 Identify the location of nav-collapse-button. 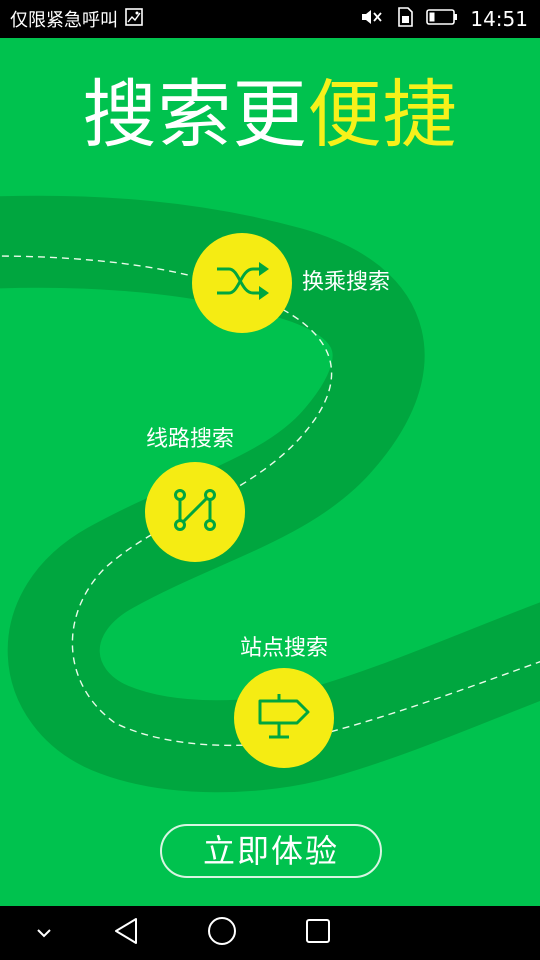
(44, 933).